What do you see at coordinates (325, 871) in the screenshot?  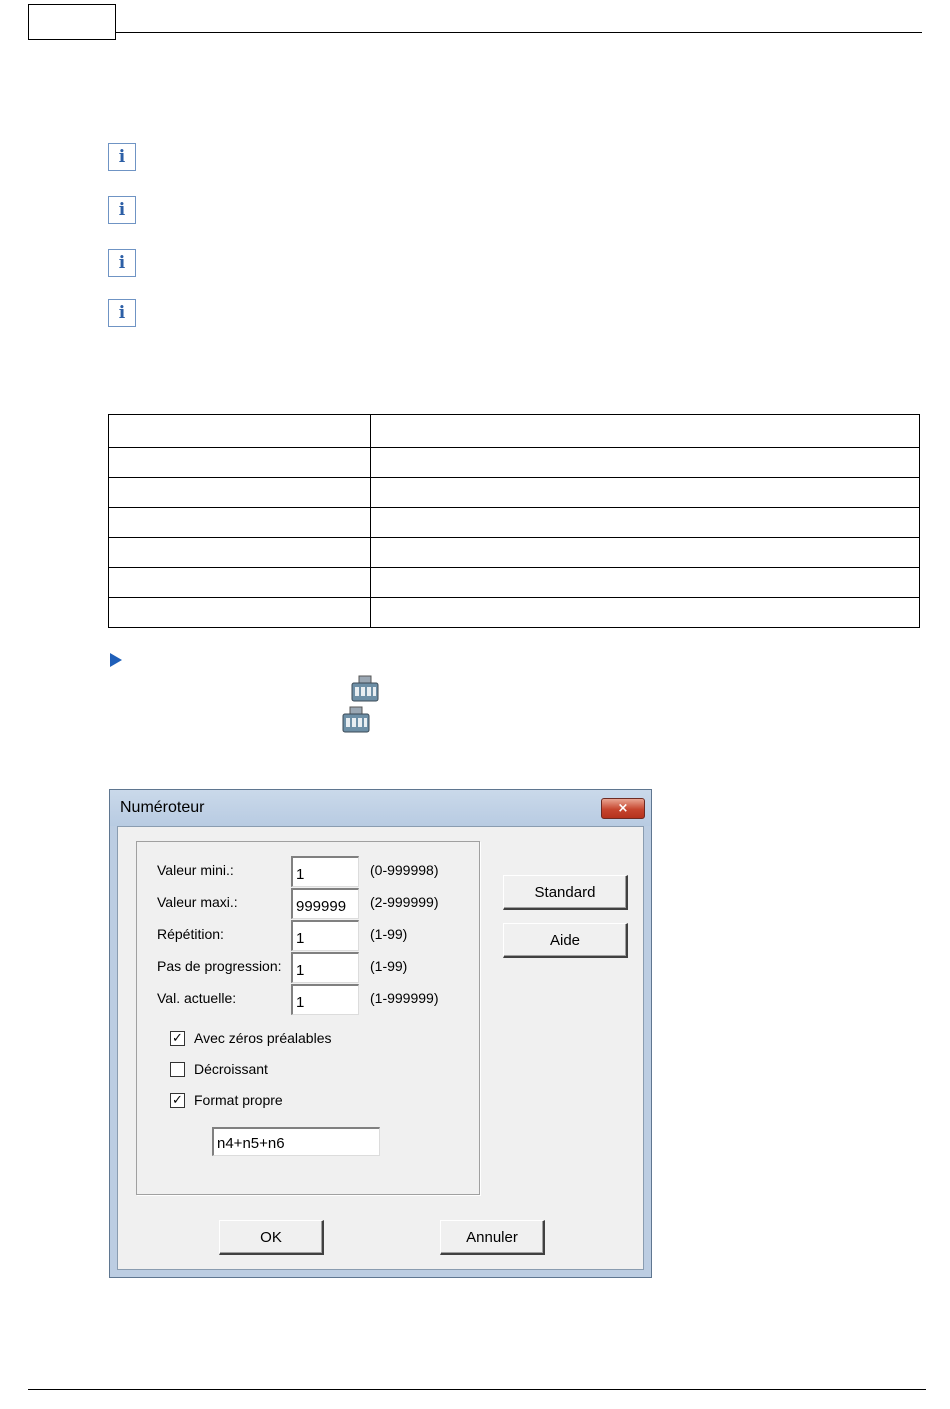 I see `min-value-input` at bounding box center [325, 871].